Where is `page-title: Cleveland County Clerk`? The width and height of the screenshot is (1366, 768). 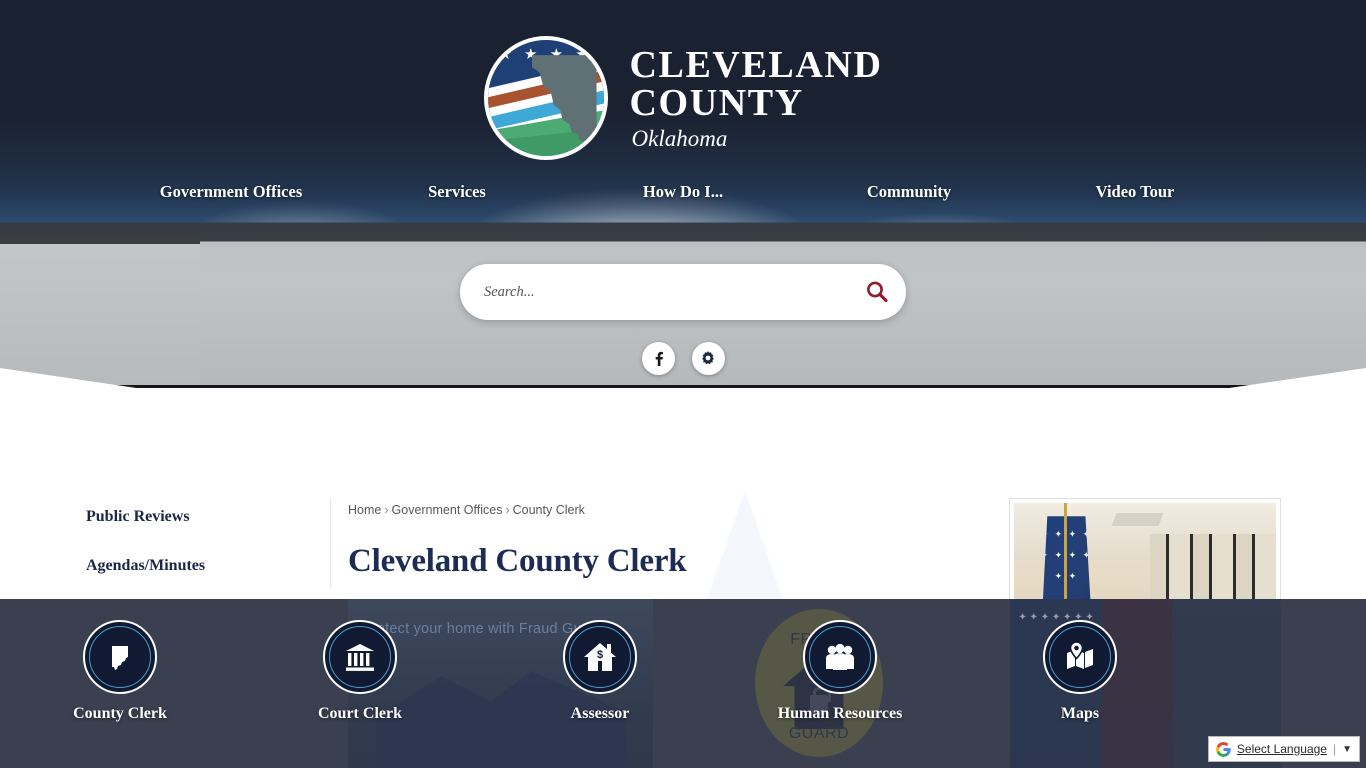 page-title: Cleveland County Clerk is located at coordinates (517, 561).